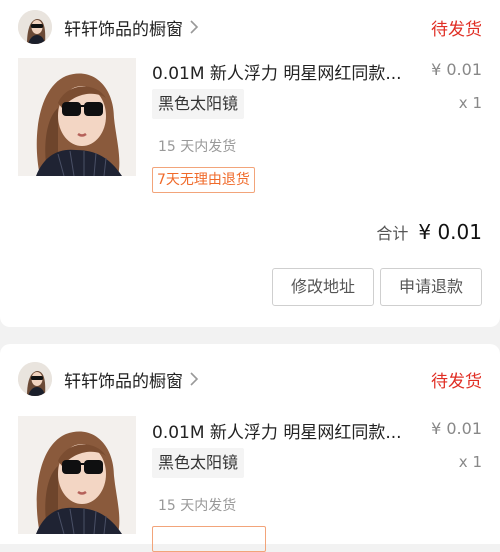 The height and width of the screenshot is (552, 500). I want to click on return-policy-badge: 7天无理由退货, so click(203, 180).